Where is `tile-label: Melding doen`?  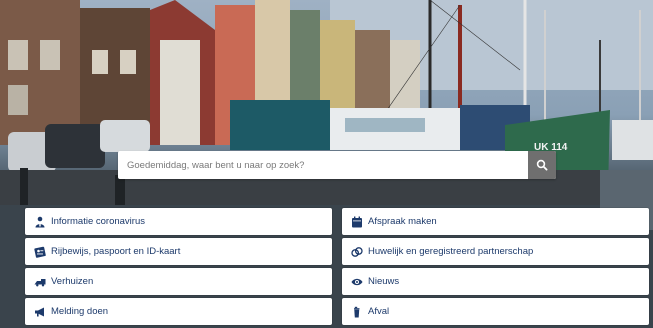 tile-label: Melding doen is located at coordinates (80, 311).